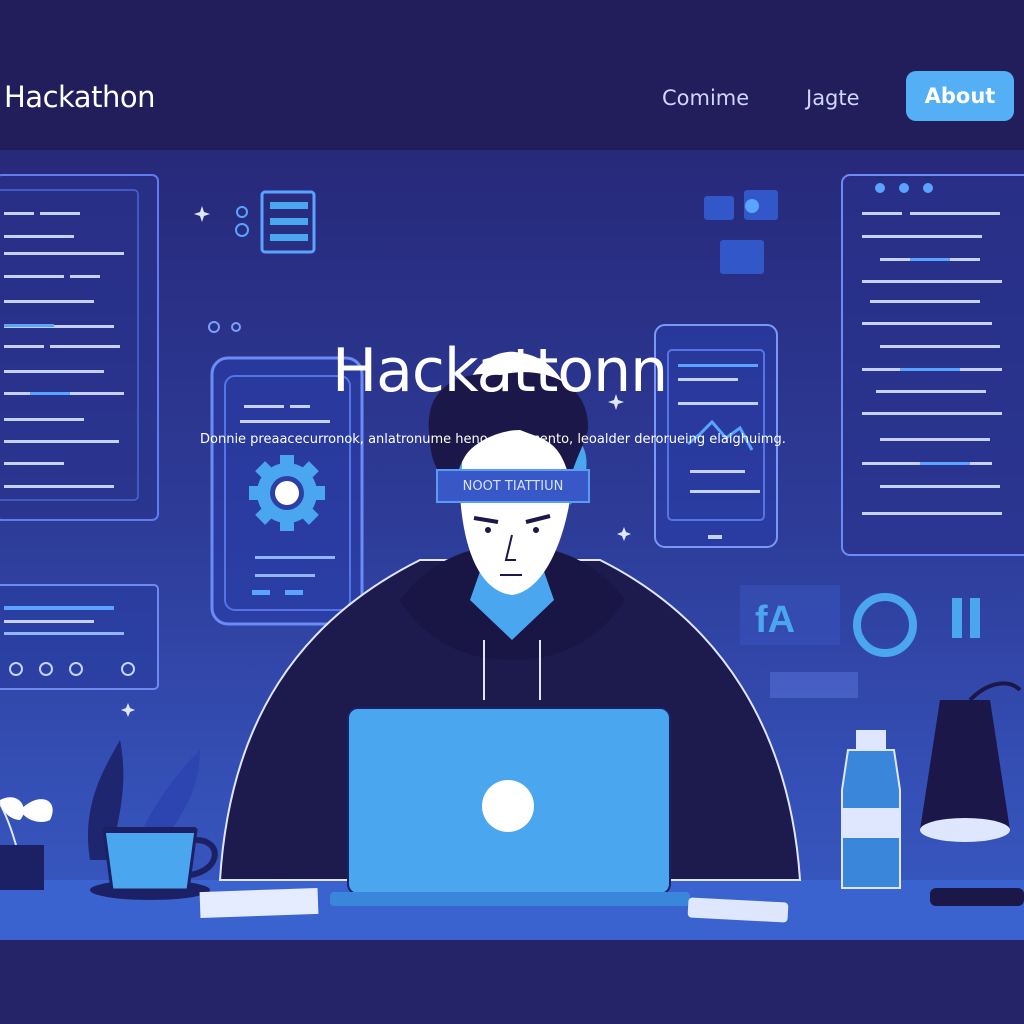  Describe the element at coordinates (79, 347) in the screenshot. I see `left-code-panel` at that location.